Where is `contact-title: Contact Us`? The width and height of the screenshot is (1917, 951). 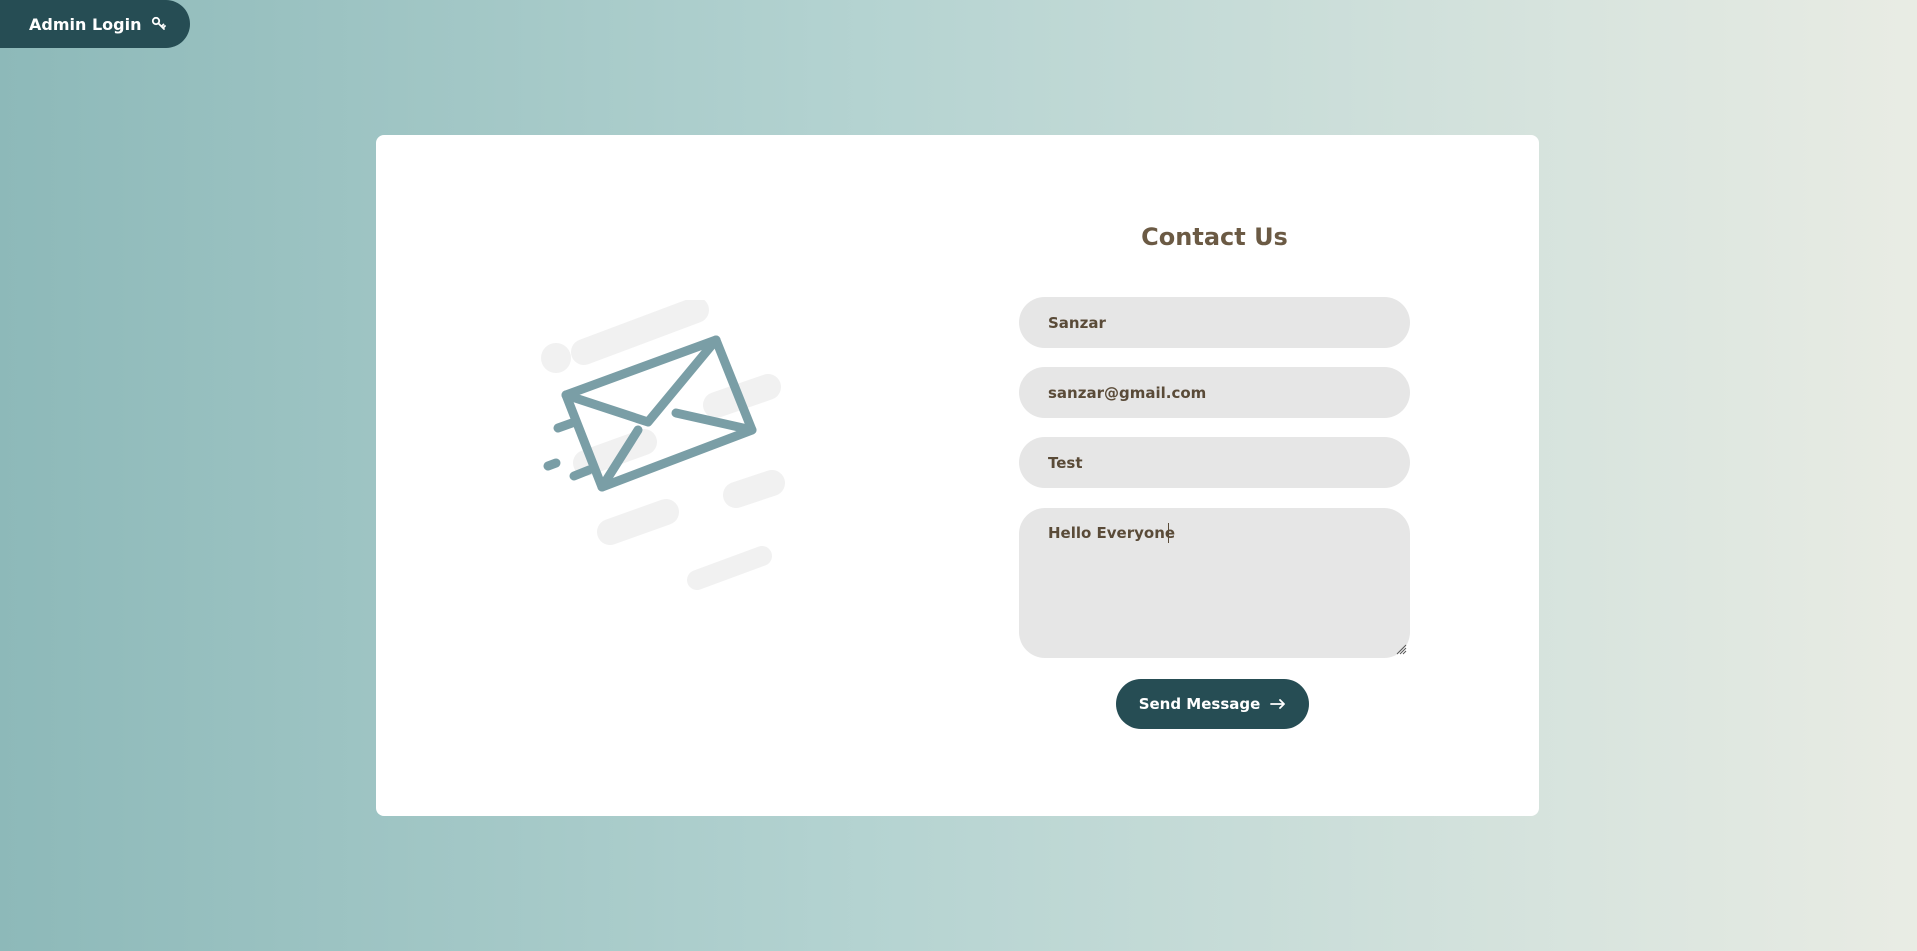
contact-title: Contact Us is located at coordinates (1214, 237).